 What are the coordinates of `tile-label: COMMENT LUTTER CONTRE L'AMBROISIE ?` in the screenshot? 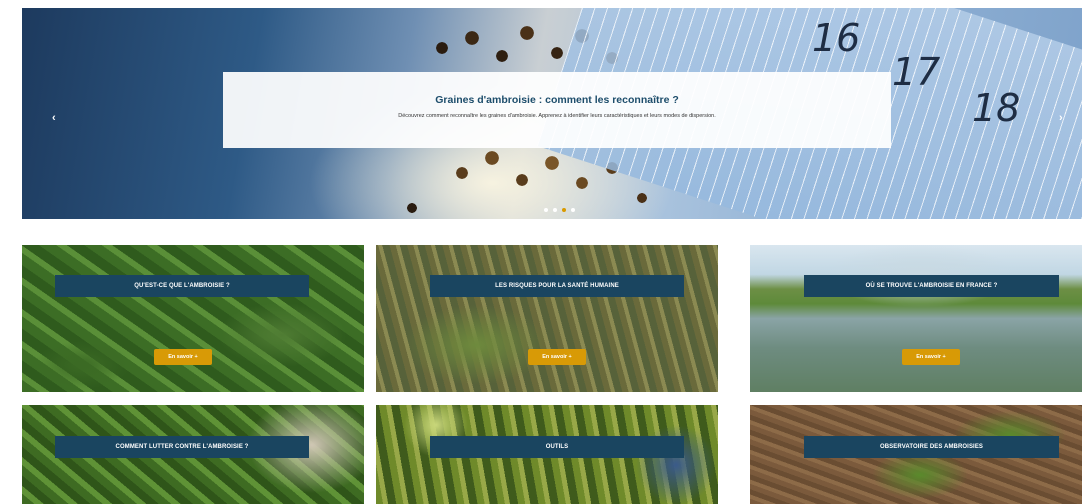 It's located at (182, 447).